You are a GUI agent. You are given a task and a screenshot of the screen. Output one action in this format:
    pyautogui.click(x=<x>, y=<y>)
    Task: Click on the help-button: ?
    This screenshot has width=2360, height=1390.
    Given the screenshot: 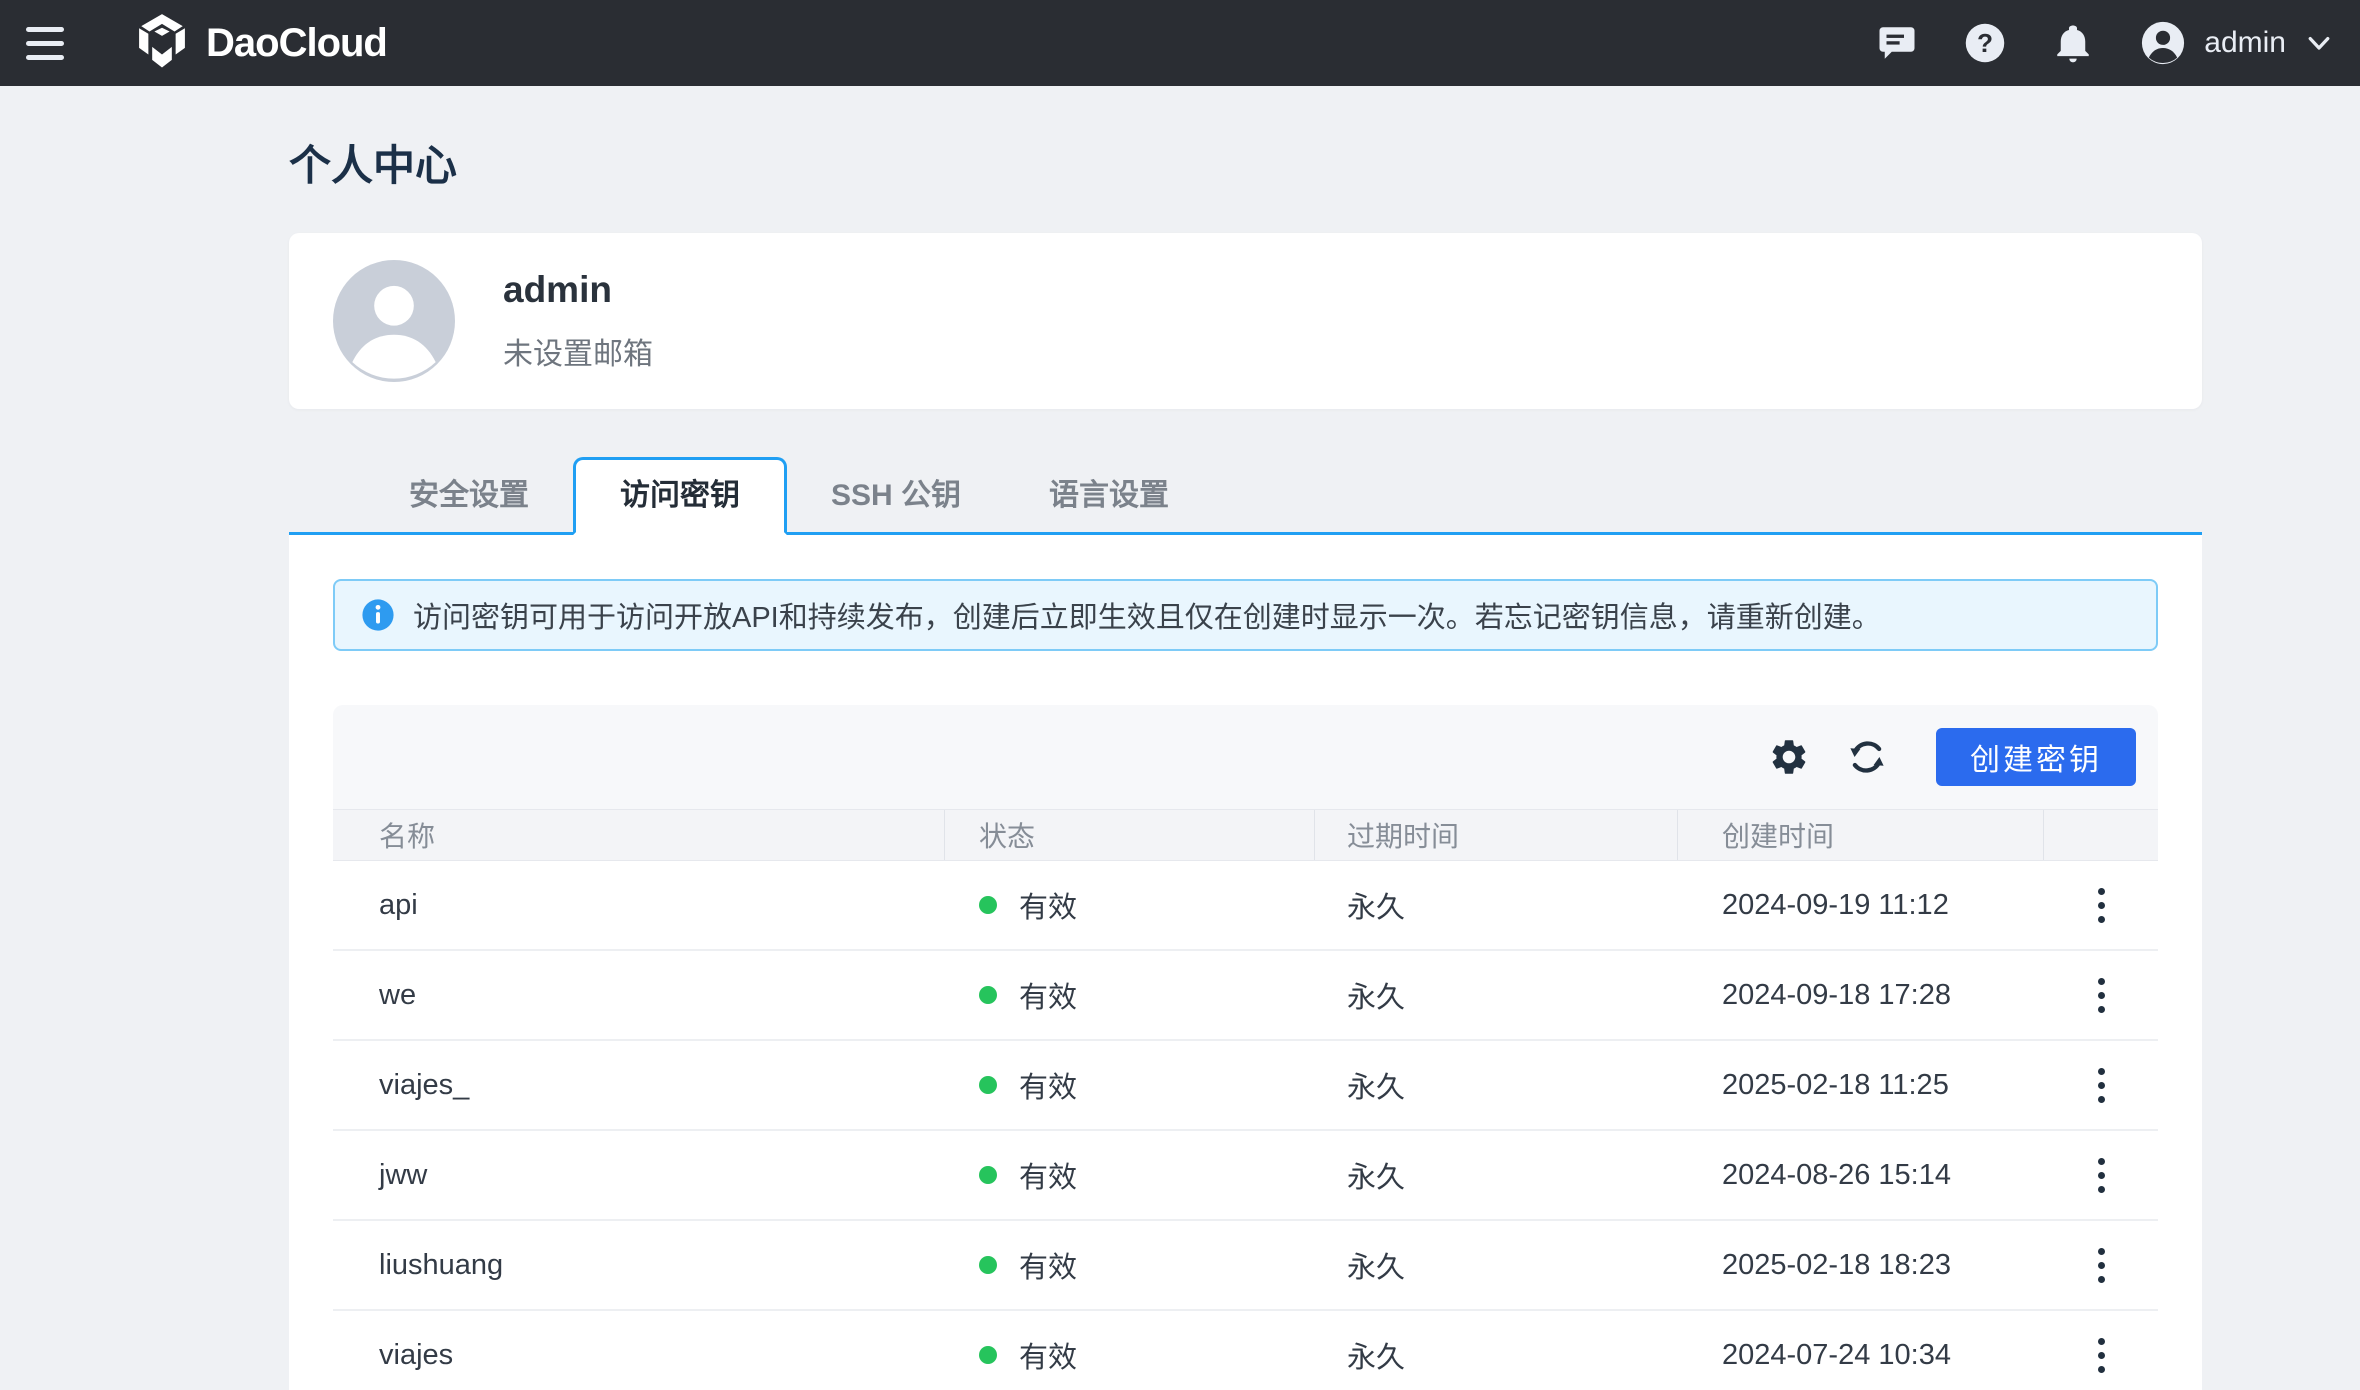 What is the action you would take?
    pyautogui.click(x=1985, y=43)
    